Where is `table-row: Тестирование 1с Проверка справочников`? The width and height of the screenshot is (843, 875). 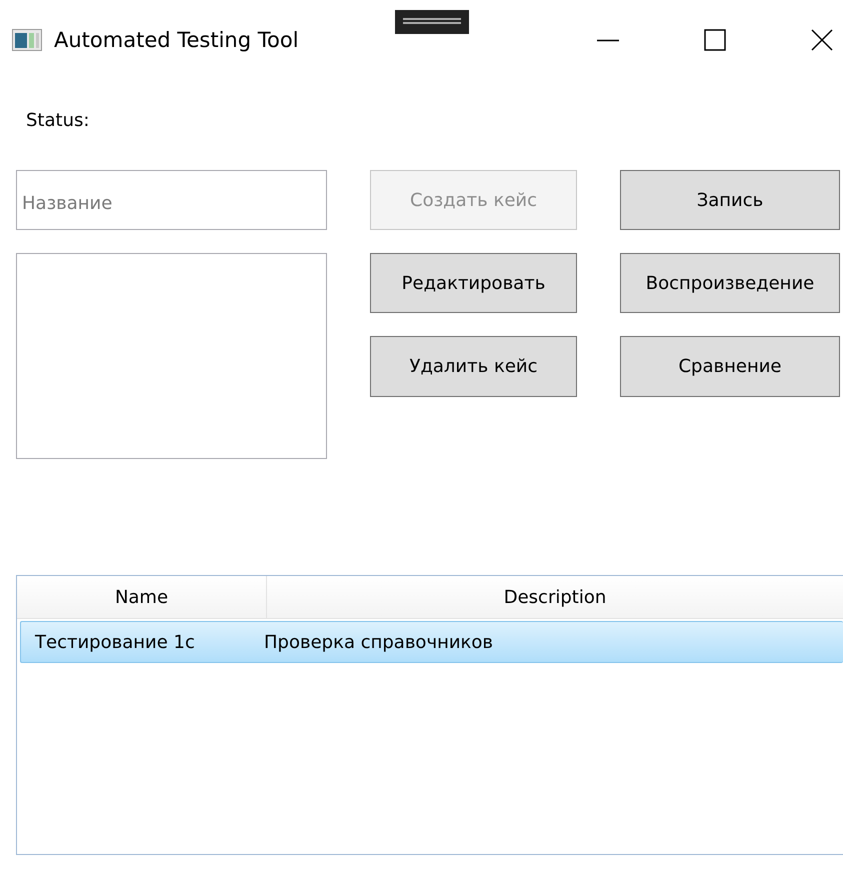 table-row: Тестирование 1с Проверка справочников is located at coordinates (431, 642).